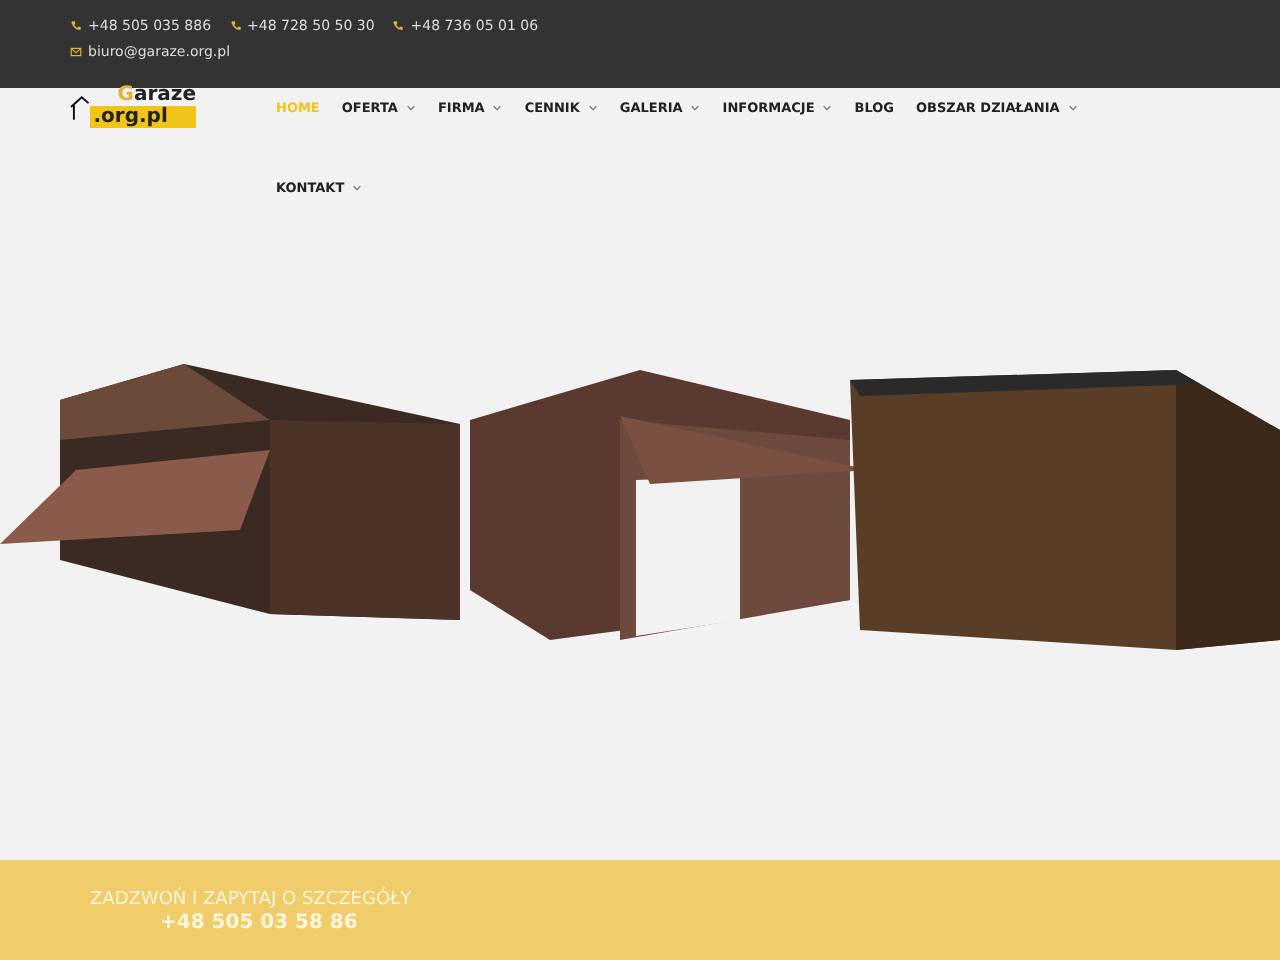 This screenshot has height=960, width=1280. Describe the element at coordinates (252, 901) in the screenshot. I see `cta-heading: ZADZWOŃ I ZAPYTAJ O SZCZEGÓŁY` at that location.